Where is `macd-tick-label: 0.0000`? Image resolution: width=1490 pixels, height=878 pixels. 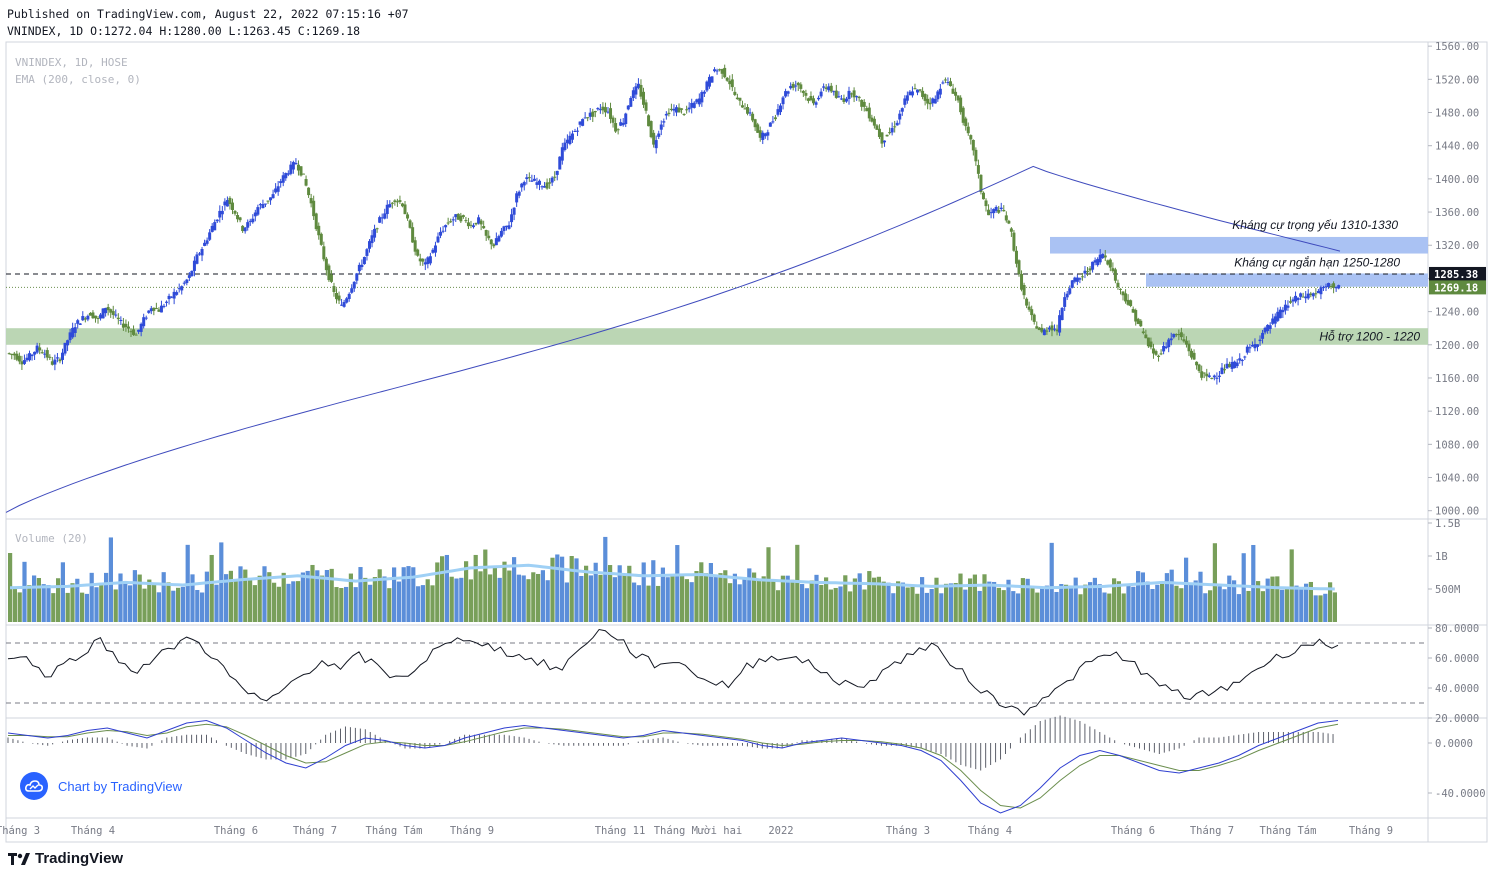 macd-tick-label: 0.0000 is located at coordinates (1454, 744).